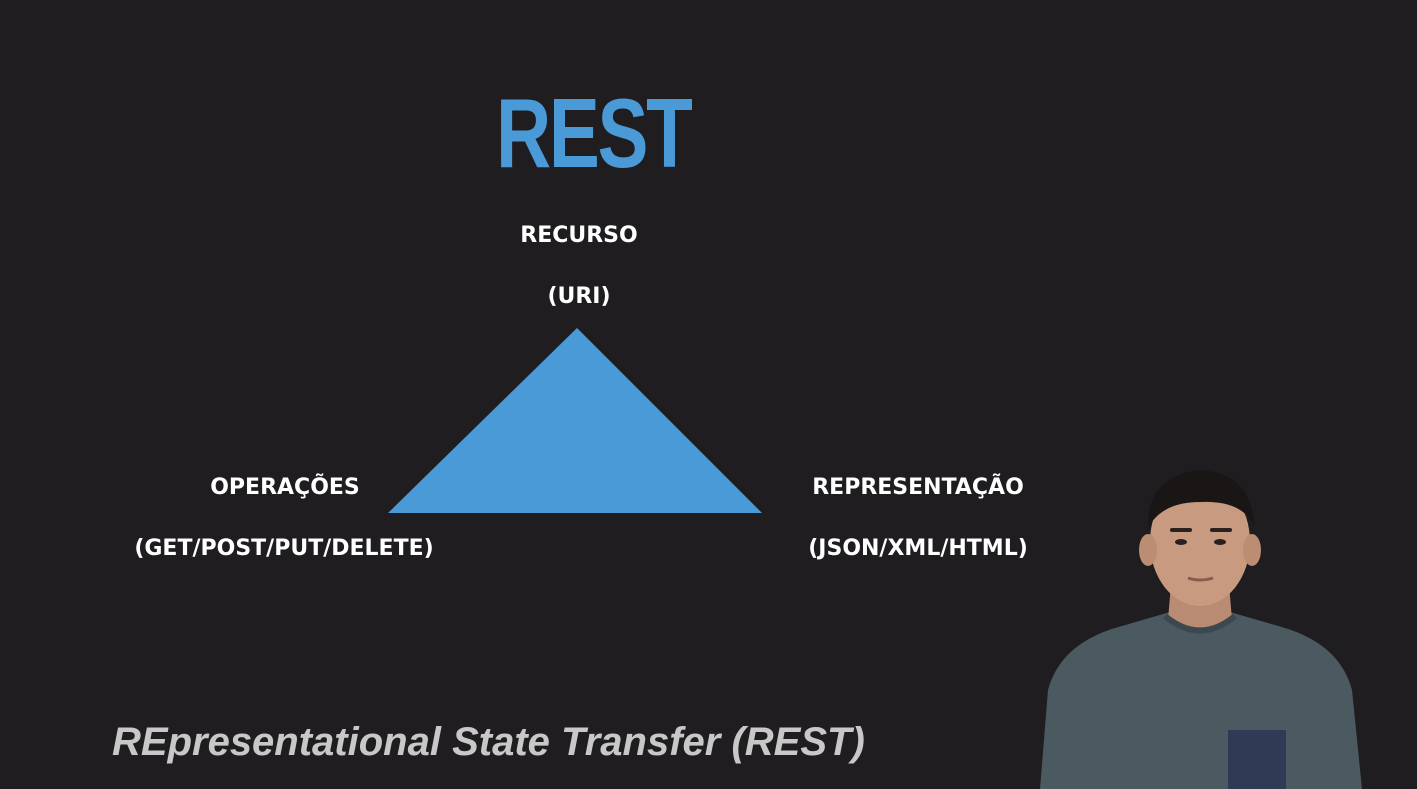 Image resolution: width=1417 pixels, height=789 pixels. What do you see at coordinates (1148, 550) in the screenshot?
I see `presenter-ear-left` at bounding box center [1148, 550].